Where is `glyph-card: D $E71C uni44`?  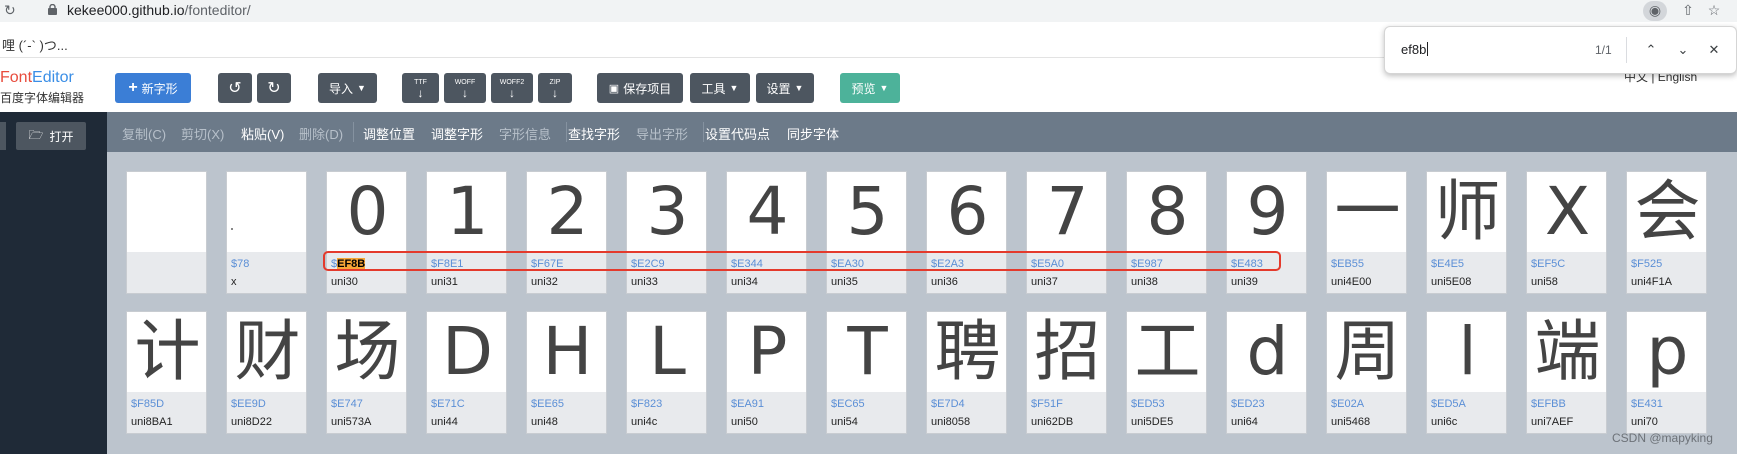 glyph-card: D $E71C uni44 is located at coordinates (466, 372).